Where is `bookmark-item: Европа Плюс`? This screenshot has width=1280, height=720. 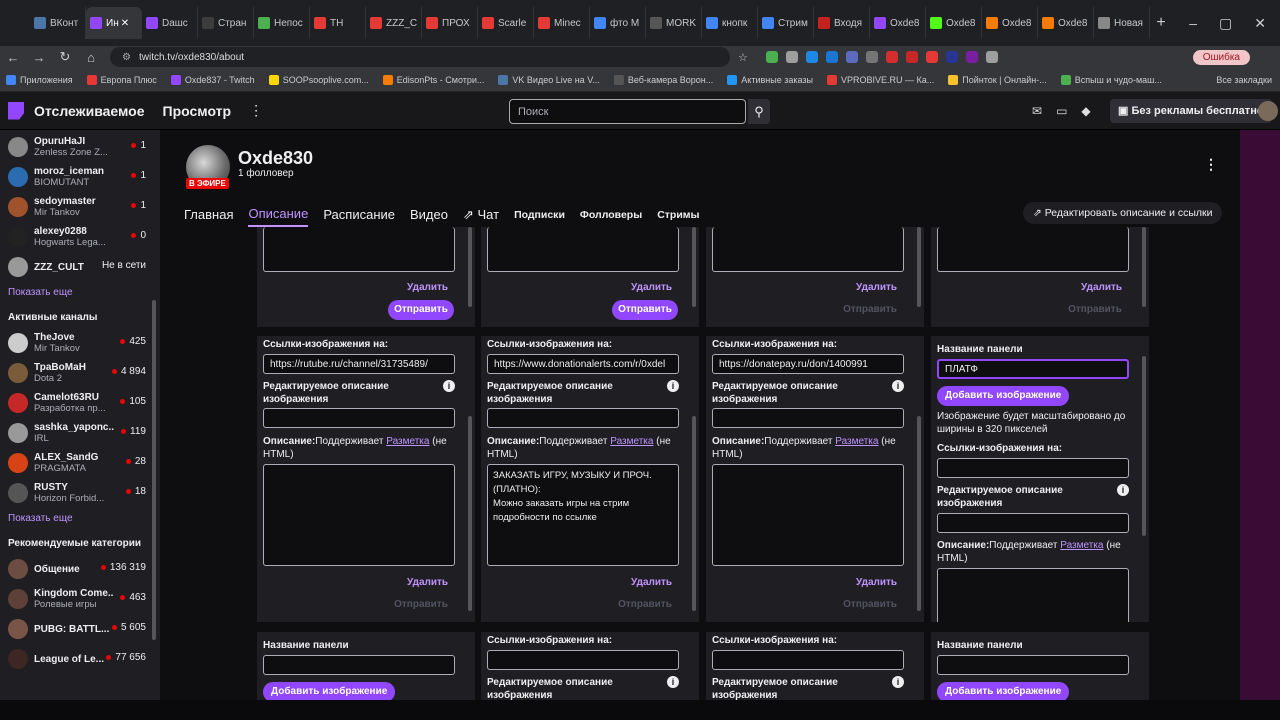
bookmark-item: Европа Плюс is located at coordinates (121, 79).